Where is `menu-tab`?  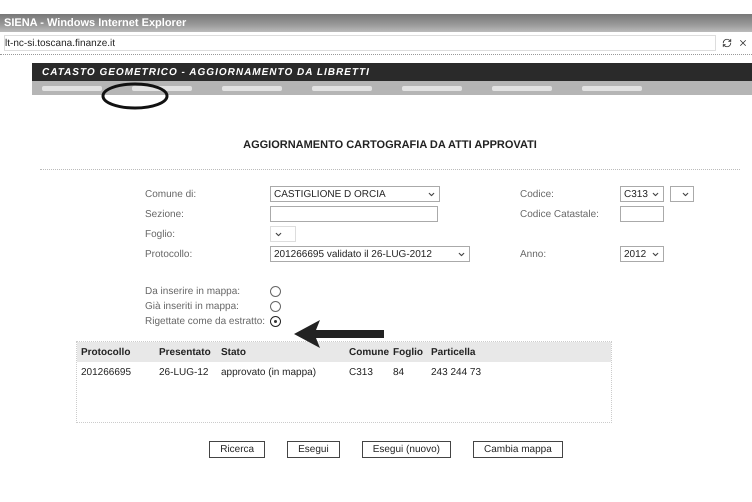
menu-tab is located at coordinates (162, 88).